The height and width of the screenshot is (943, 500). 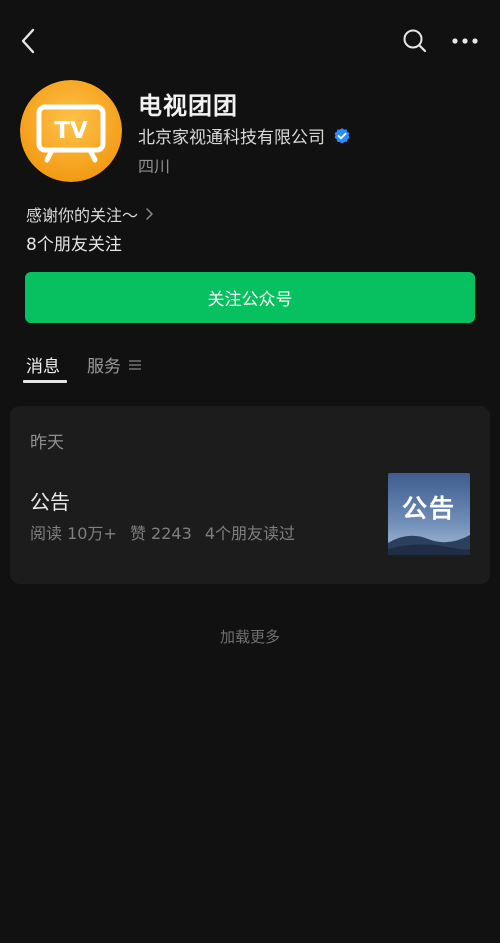 What do you see at coordinates (45, 381) in the screenshot?
I see `active-tab-indicator` at bounding box center [45, 381].